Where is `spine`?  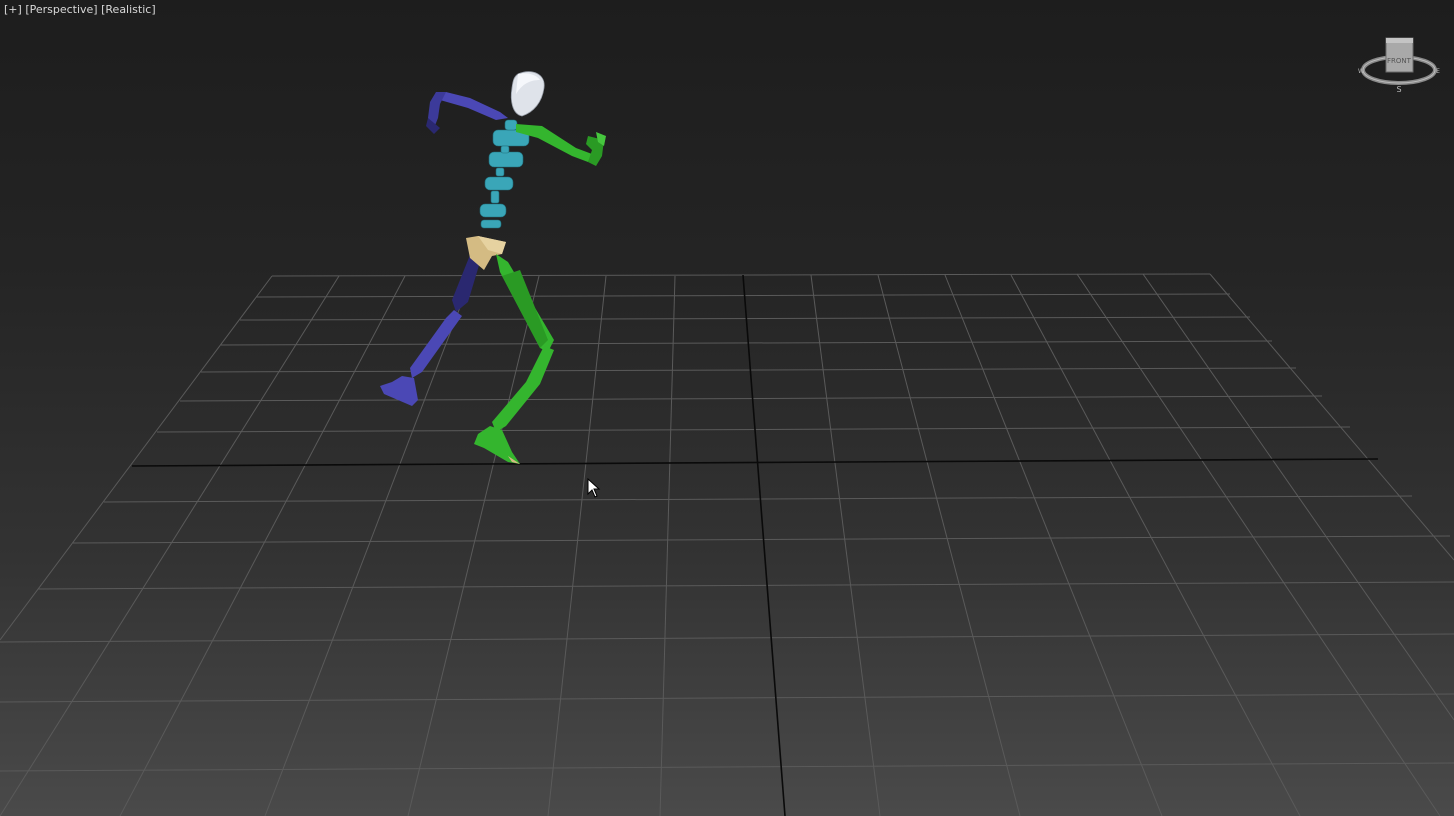 spine is located at coordinates (504, 174).